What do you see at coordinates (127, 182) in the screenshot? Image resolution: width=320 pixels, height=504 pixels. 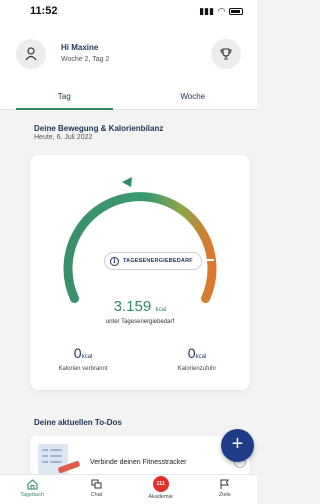 I see `gauge-pointer-icon` at bounding box center [127, 182].